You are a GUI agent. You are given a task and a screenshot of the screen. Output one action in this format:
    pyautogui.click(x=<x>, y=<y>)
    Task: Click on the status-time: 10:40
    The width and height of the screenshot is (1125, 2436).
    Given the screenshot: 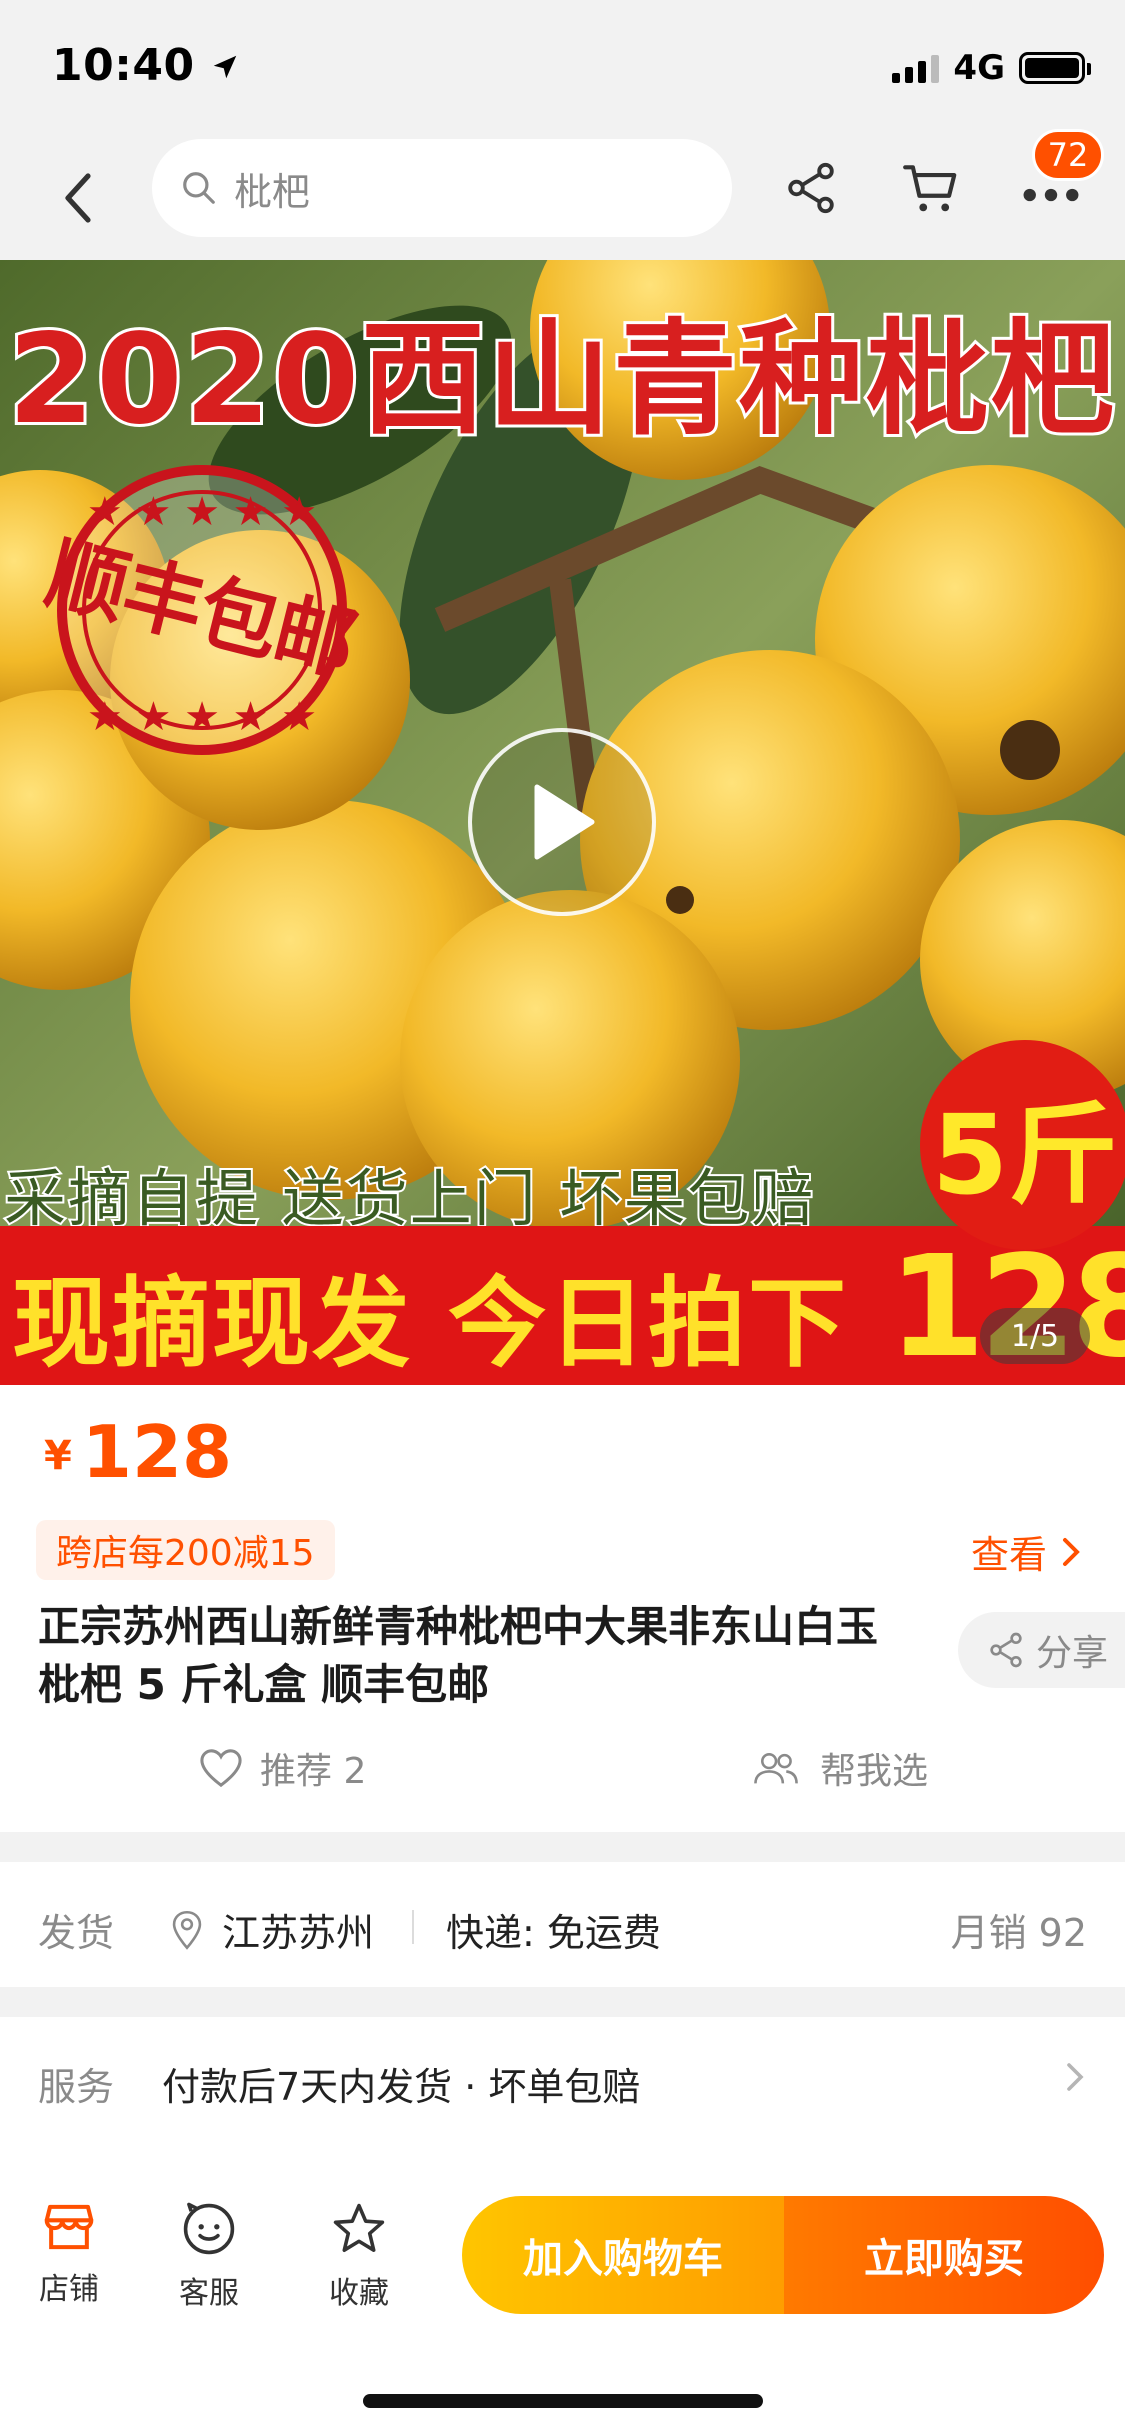 What is the action you would take?
    pyautogui.click(x=146, y=65)
    